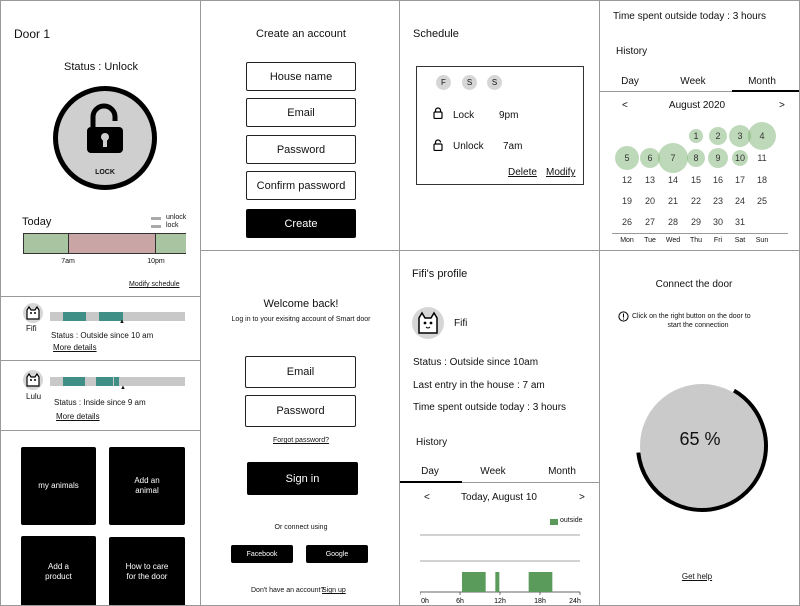  What do you see at coordinates (427, 497) in the screenshot?
I see `date-prev-arrow: <` at bounding box center [427, 497].